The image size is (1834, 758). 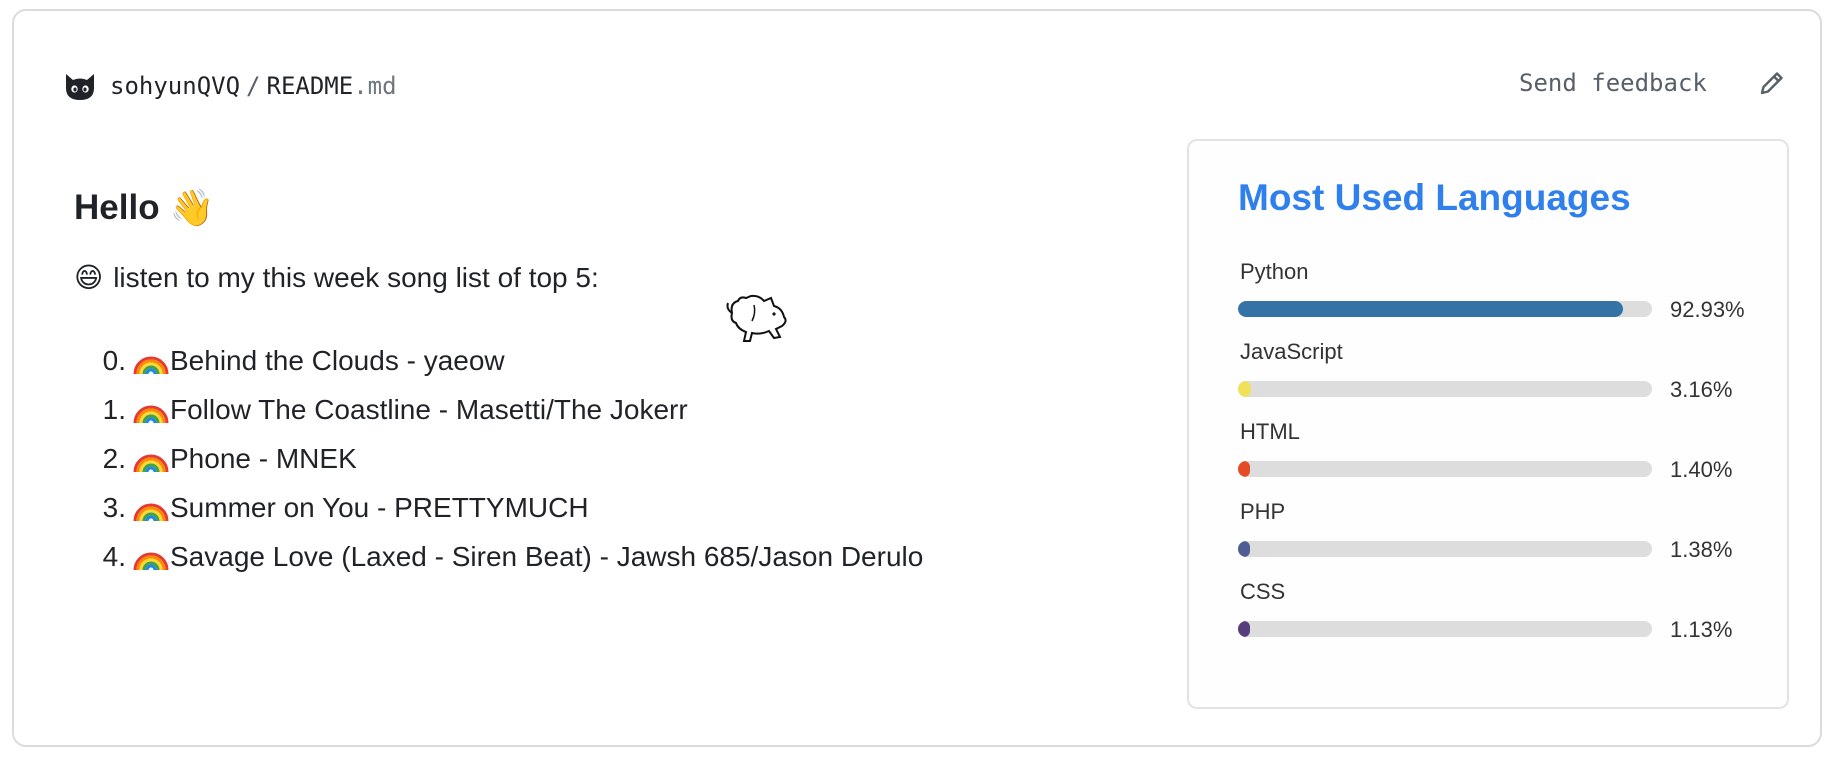 I want to click on readme-content: Hello 👋, so click(x=604, y=208).